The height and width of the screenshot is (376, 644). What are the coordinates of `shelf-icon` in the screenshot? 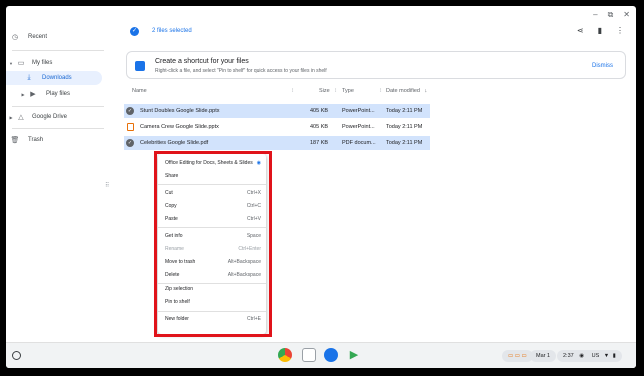 It's located at (140, 66).